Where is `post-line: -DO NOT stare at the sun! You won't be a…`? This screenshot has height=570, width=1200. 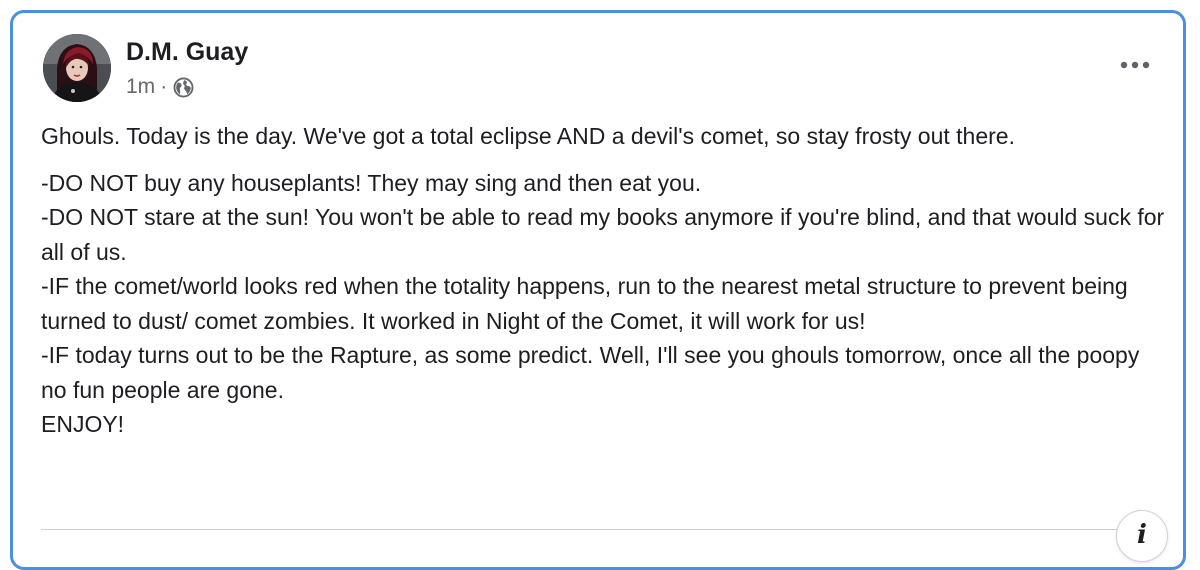
post-line: -DO NOT stare at the sun! You won't be a… is located at coordinates (603, 234).